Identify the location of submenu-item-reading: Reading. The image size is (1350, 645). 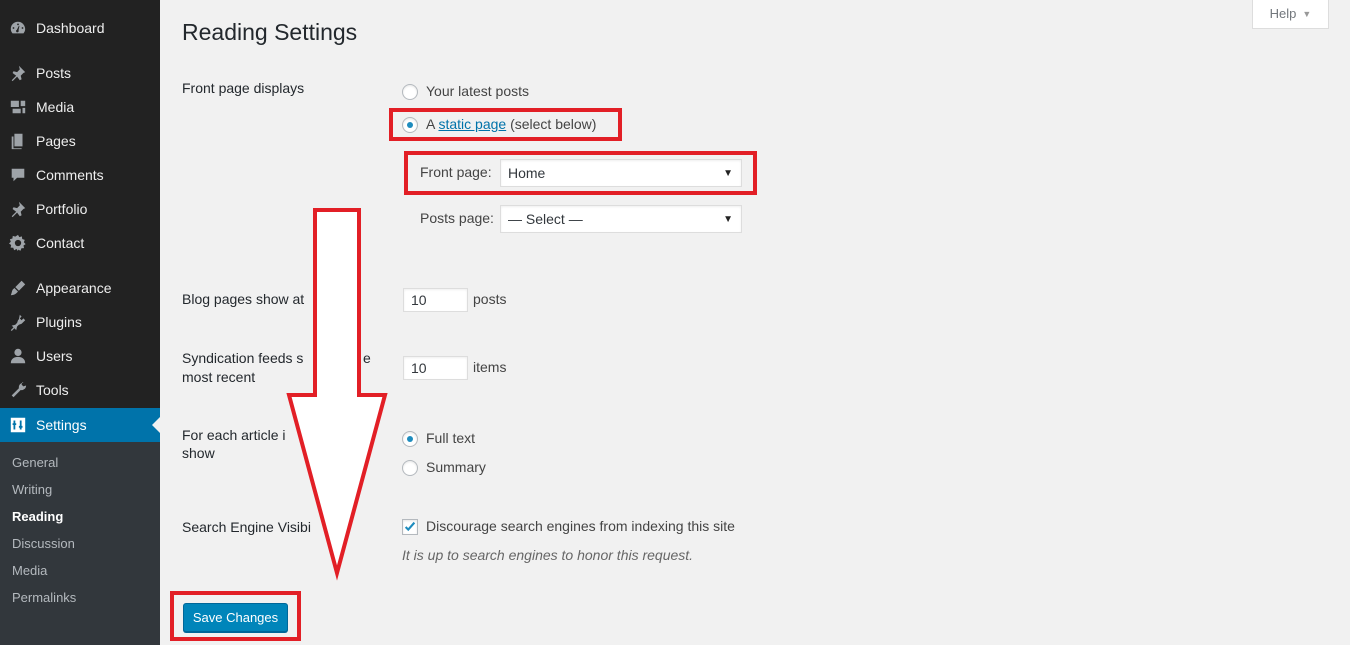
(37, 516).